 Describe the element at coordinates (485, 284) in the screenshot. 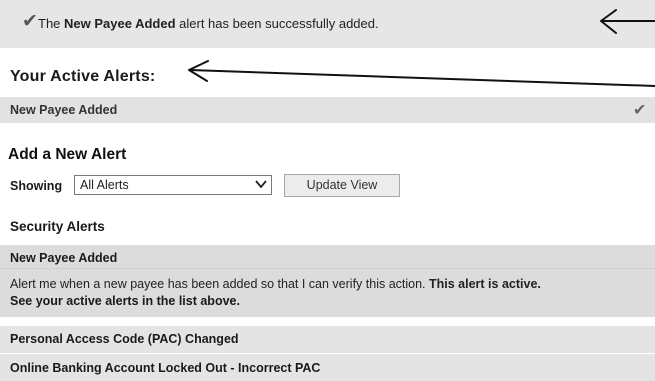

I see `alert-status: This alert is active.` at that location.